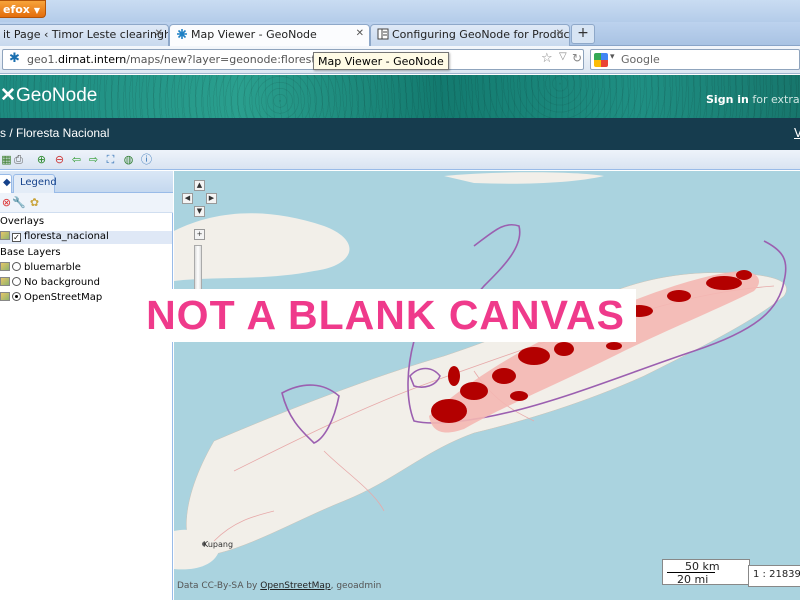 Image resolution: width=800 pixels, height=600 pixels. What do you see at coordinates (640, 59) in the screenshot?
I see `search-input: Google` at bounding box center [640, 59].